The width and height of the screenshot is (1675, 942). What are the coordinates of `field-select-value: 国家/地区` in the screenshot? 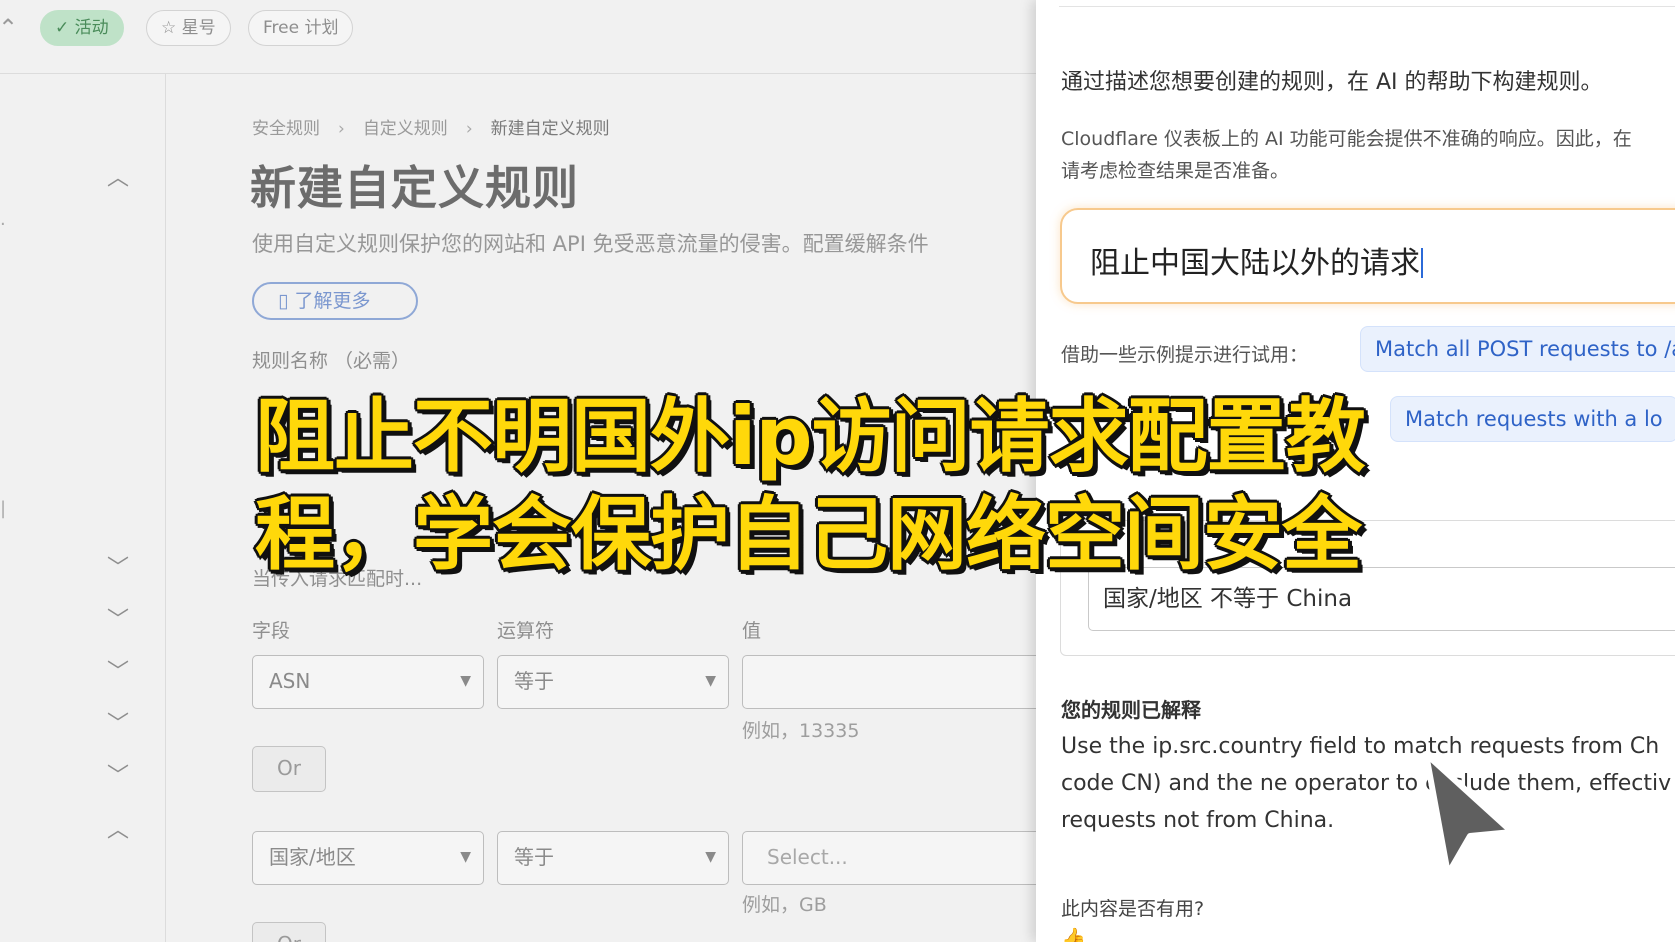 It's located at (312, 857).